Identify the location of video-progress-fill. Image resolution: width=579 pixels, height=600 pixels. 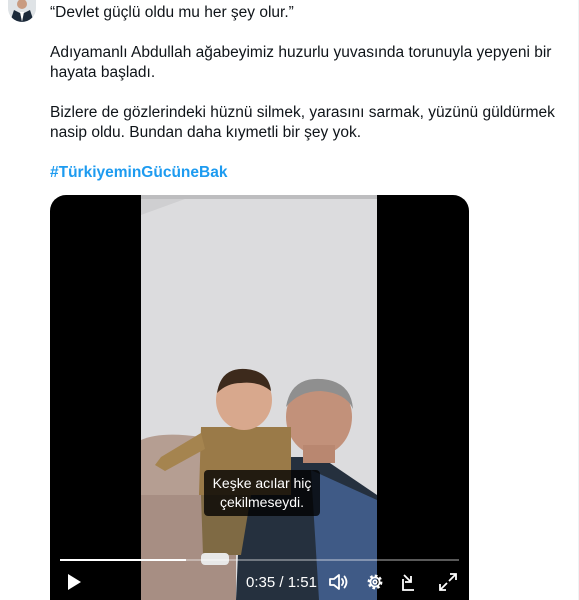
(123, 560).